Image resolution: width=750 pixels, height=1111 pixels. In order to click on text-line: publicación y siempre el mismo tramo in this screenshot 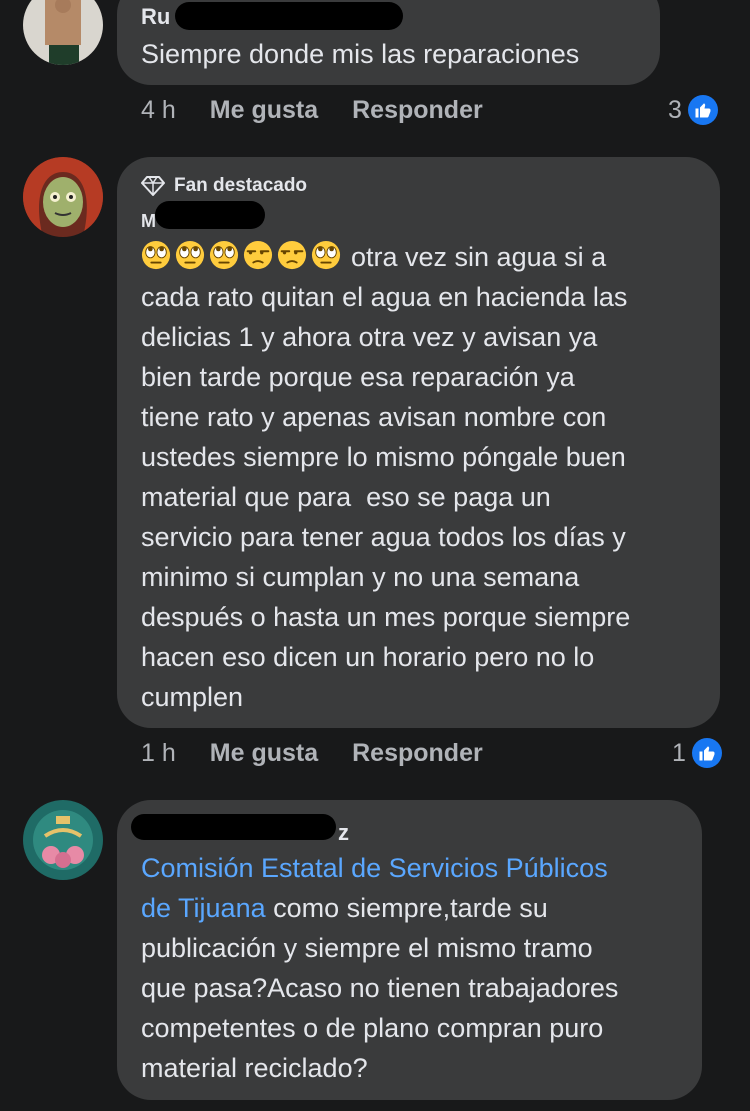, I will do `click(367, 948)`.